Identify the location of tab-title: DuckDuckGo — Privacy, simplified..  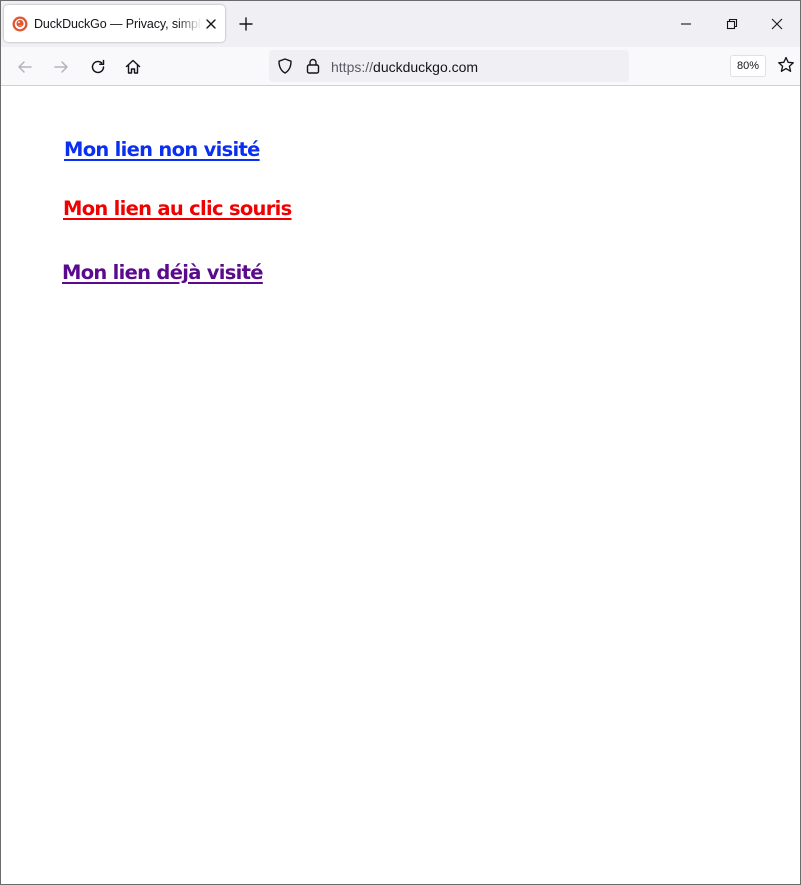
(118, 24).